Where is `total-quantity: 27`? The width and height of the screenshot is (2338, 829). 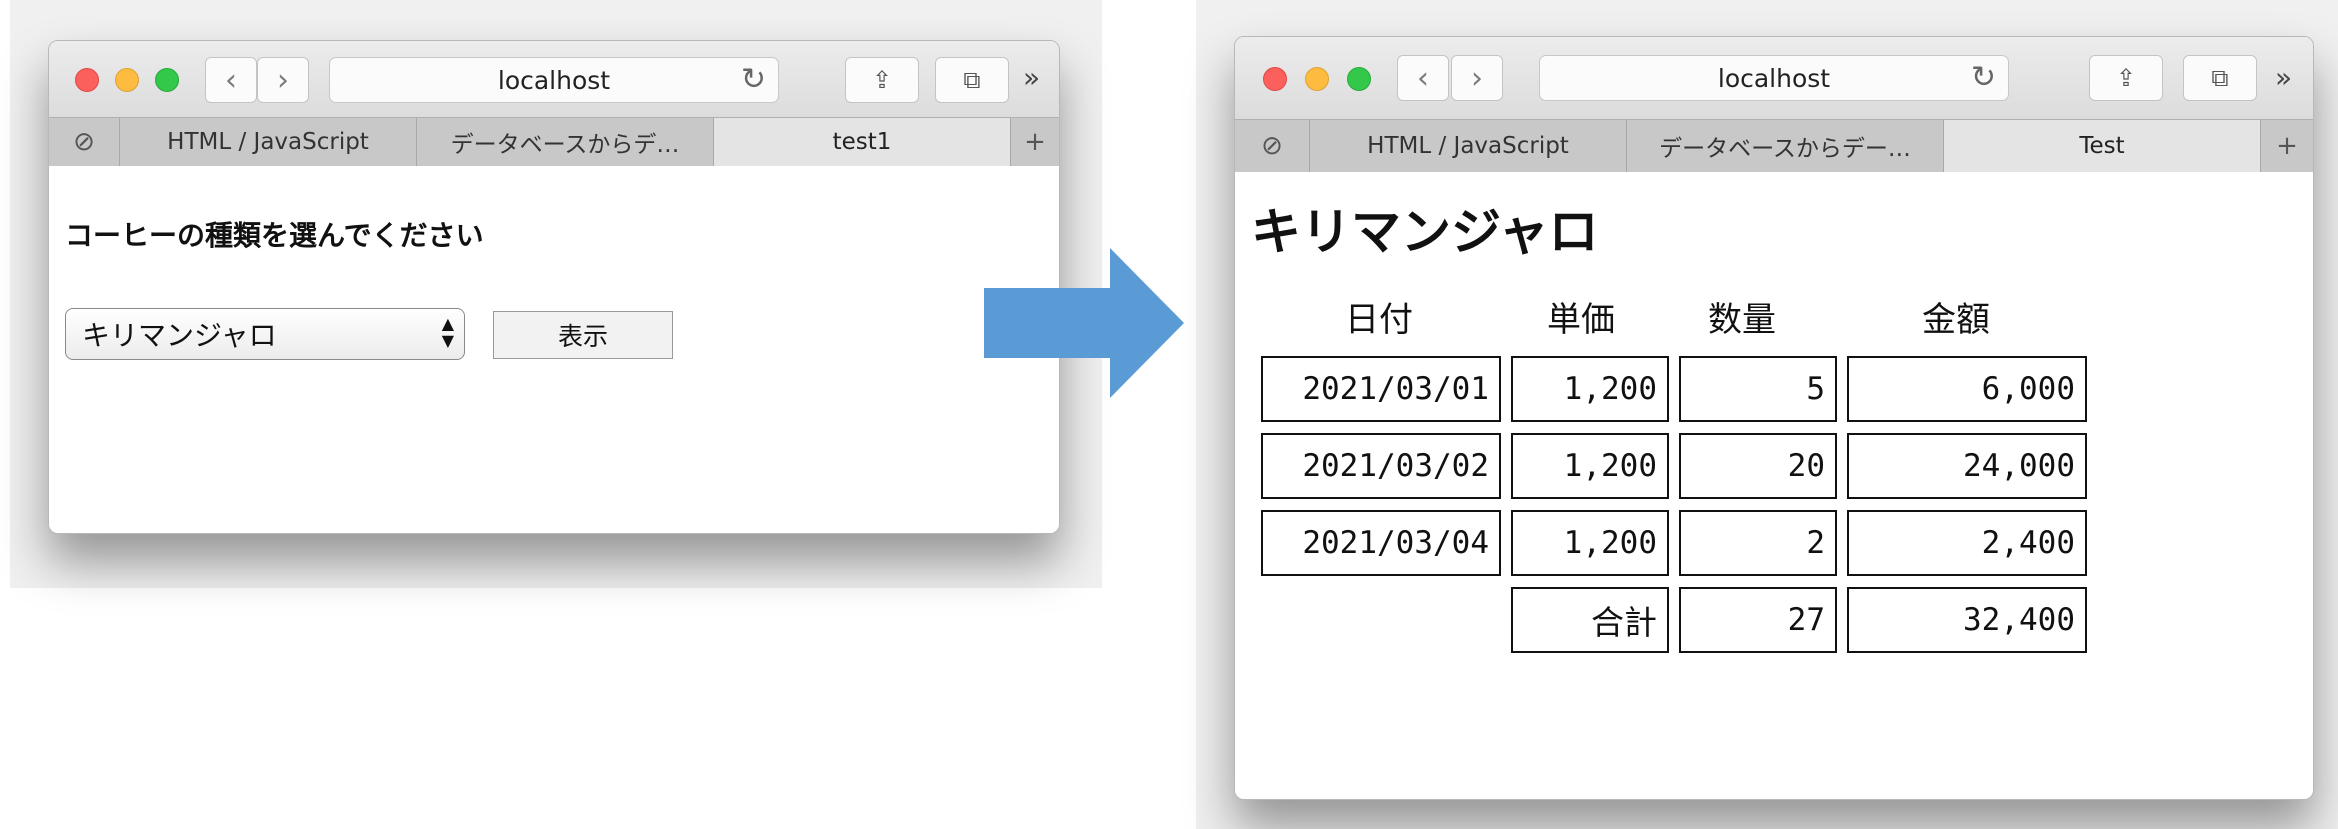
total-quantity: 27 is located at coordinates (1758, 620).